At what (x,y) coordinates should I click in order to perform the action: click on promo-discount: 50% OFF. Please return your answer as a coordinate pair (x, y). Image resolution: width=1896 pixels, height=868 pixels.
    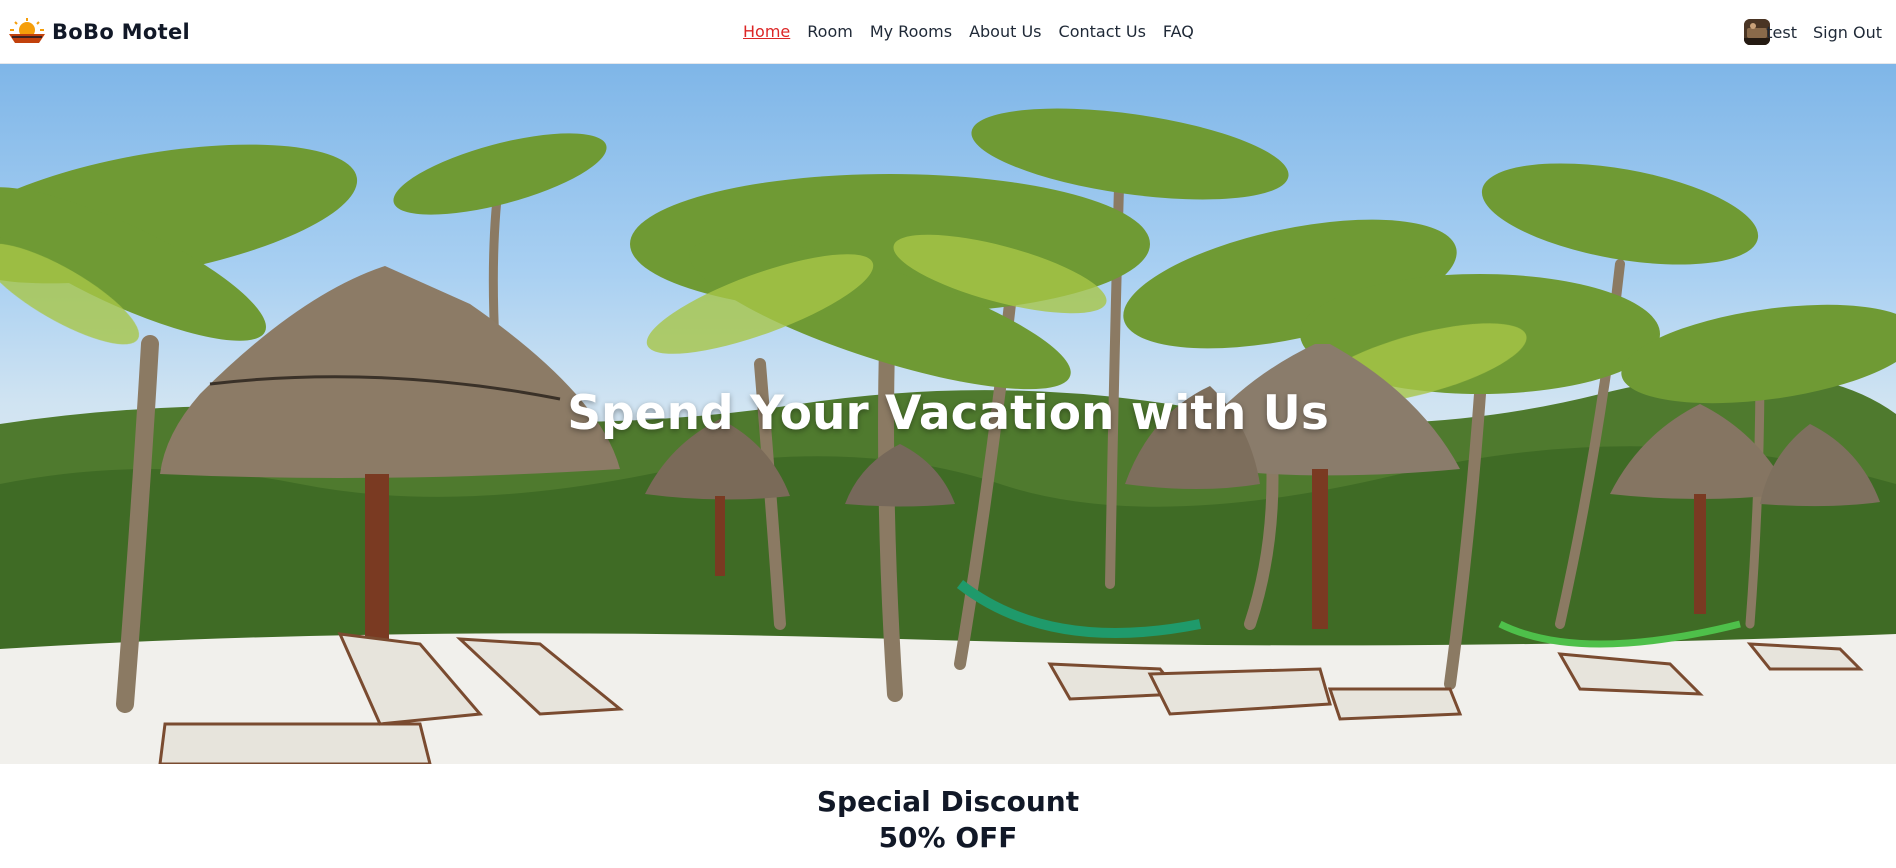
    Looking at the image, I should click on (948, 837).